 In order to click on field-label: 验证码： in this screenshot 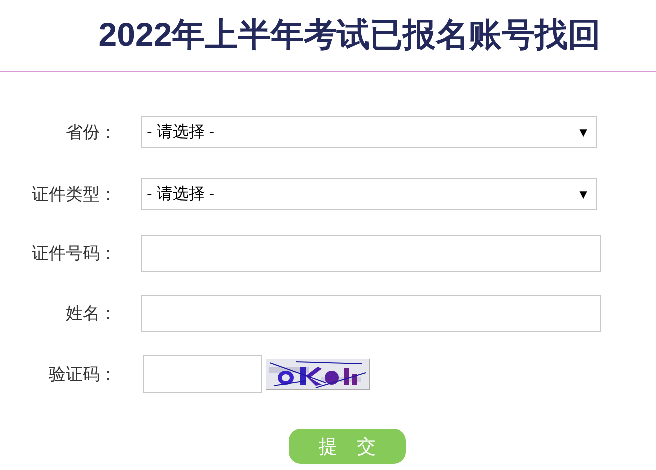, I will do `click(82, 375)`.